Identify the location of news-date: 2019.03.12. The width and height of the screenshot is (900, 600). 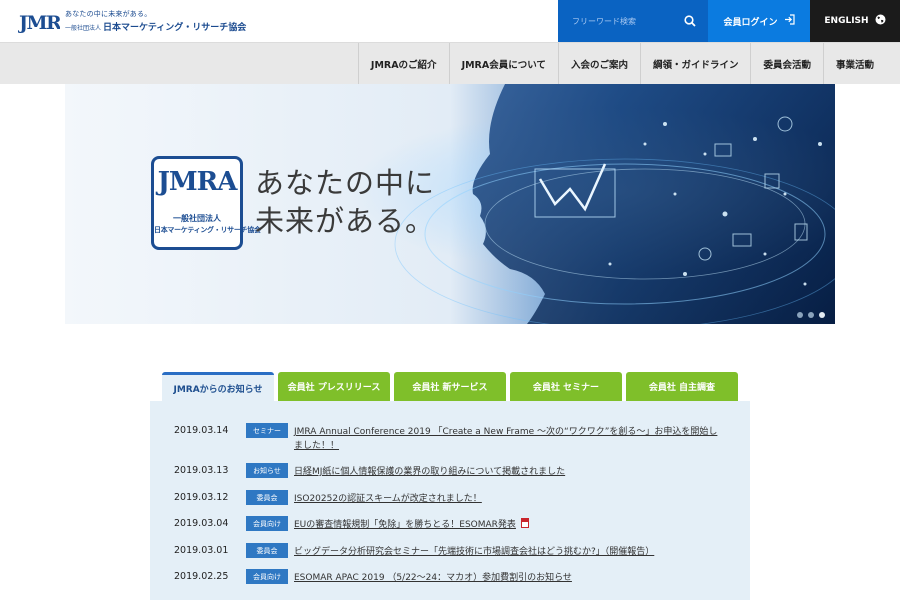
(201, 497).